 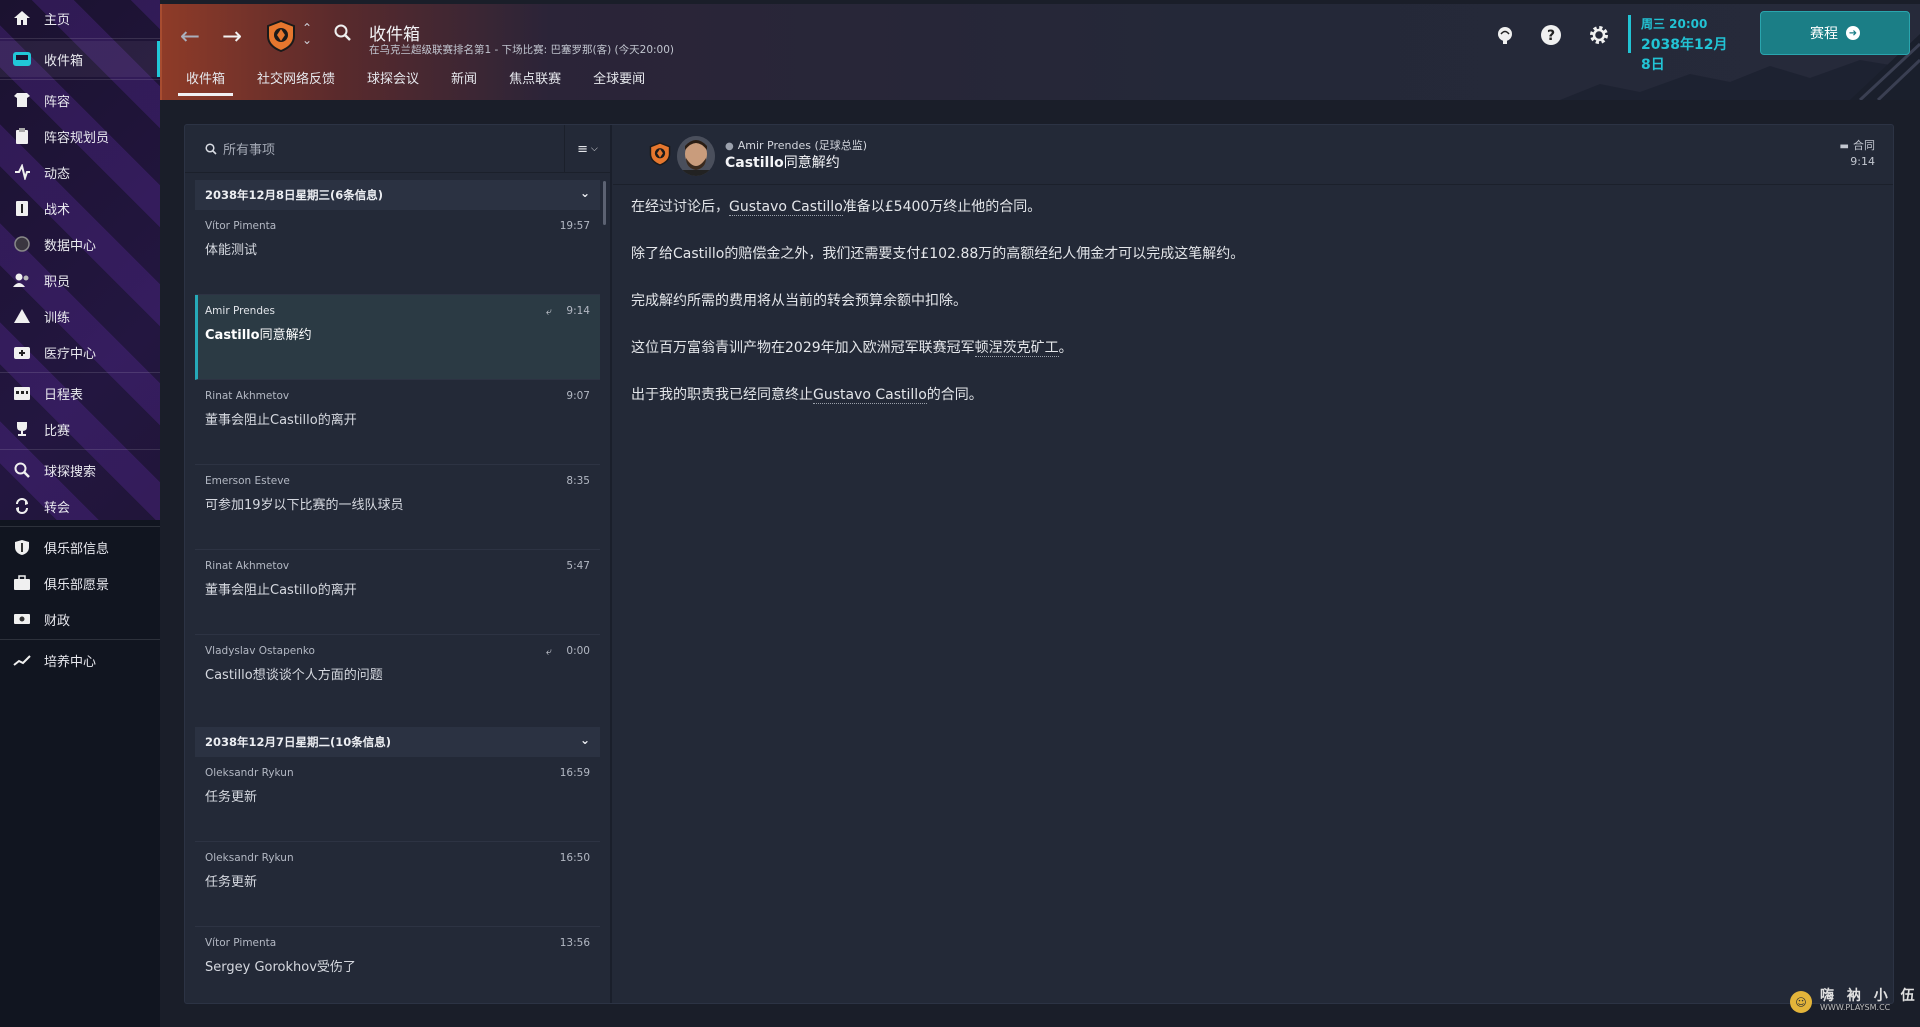 I want to click on sidebar-item-competitions: 比赛, so click(x=80, y=429).